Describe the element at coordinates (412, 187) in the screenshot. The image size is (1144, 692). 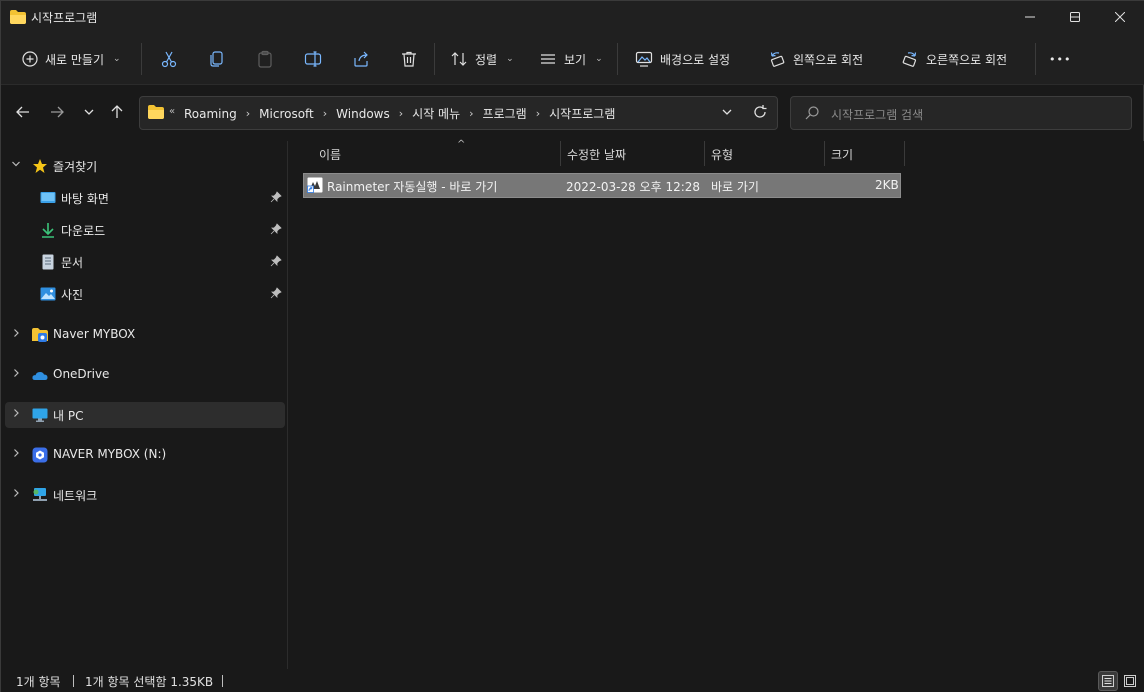
I see `file-name: Rainmeter 자동실행 - 바로 가기` at that location.